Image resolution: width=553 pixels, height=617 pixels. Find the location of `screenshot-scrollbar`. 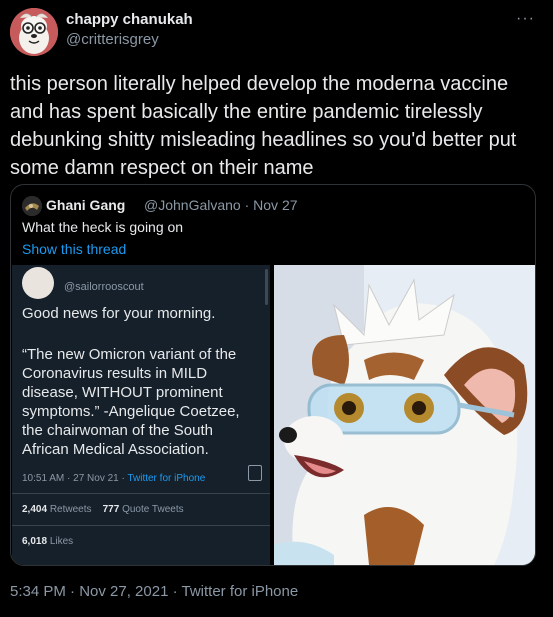

screenshot-scrollbar is located at coordinates (266, 287).